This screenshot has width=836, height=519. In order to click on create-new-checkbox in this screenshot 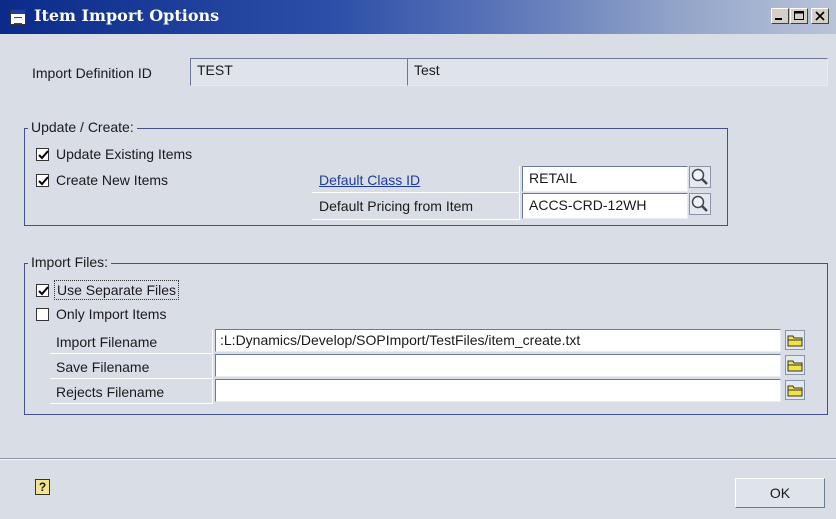, I will do `click(42, 180)`.